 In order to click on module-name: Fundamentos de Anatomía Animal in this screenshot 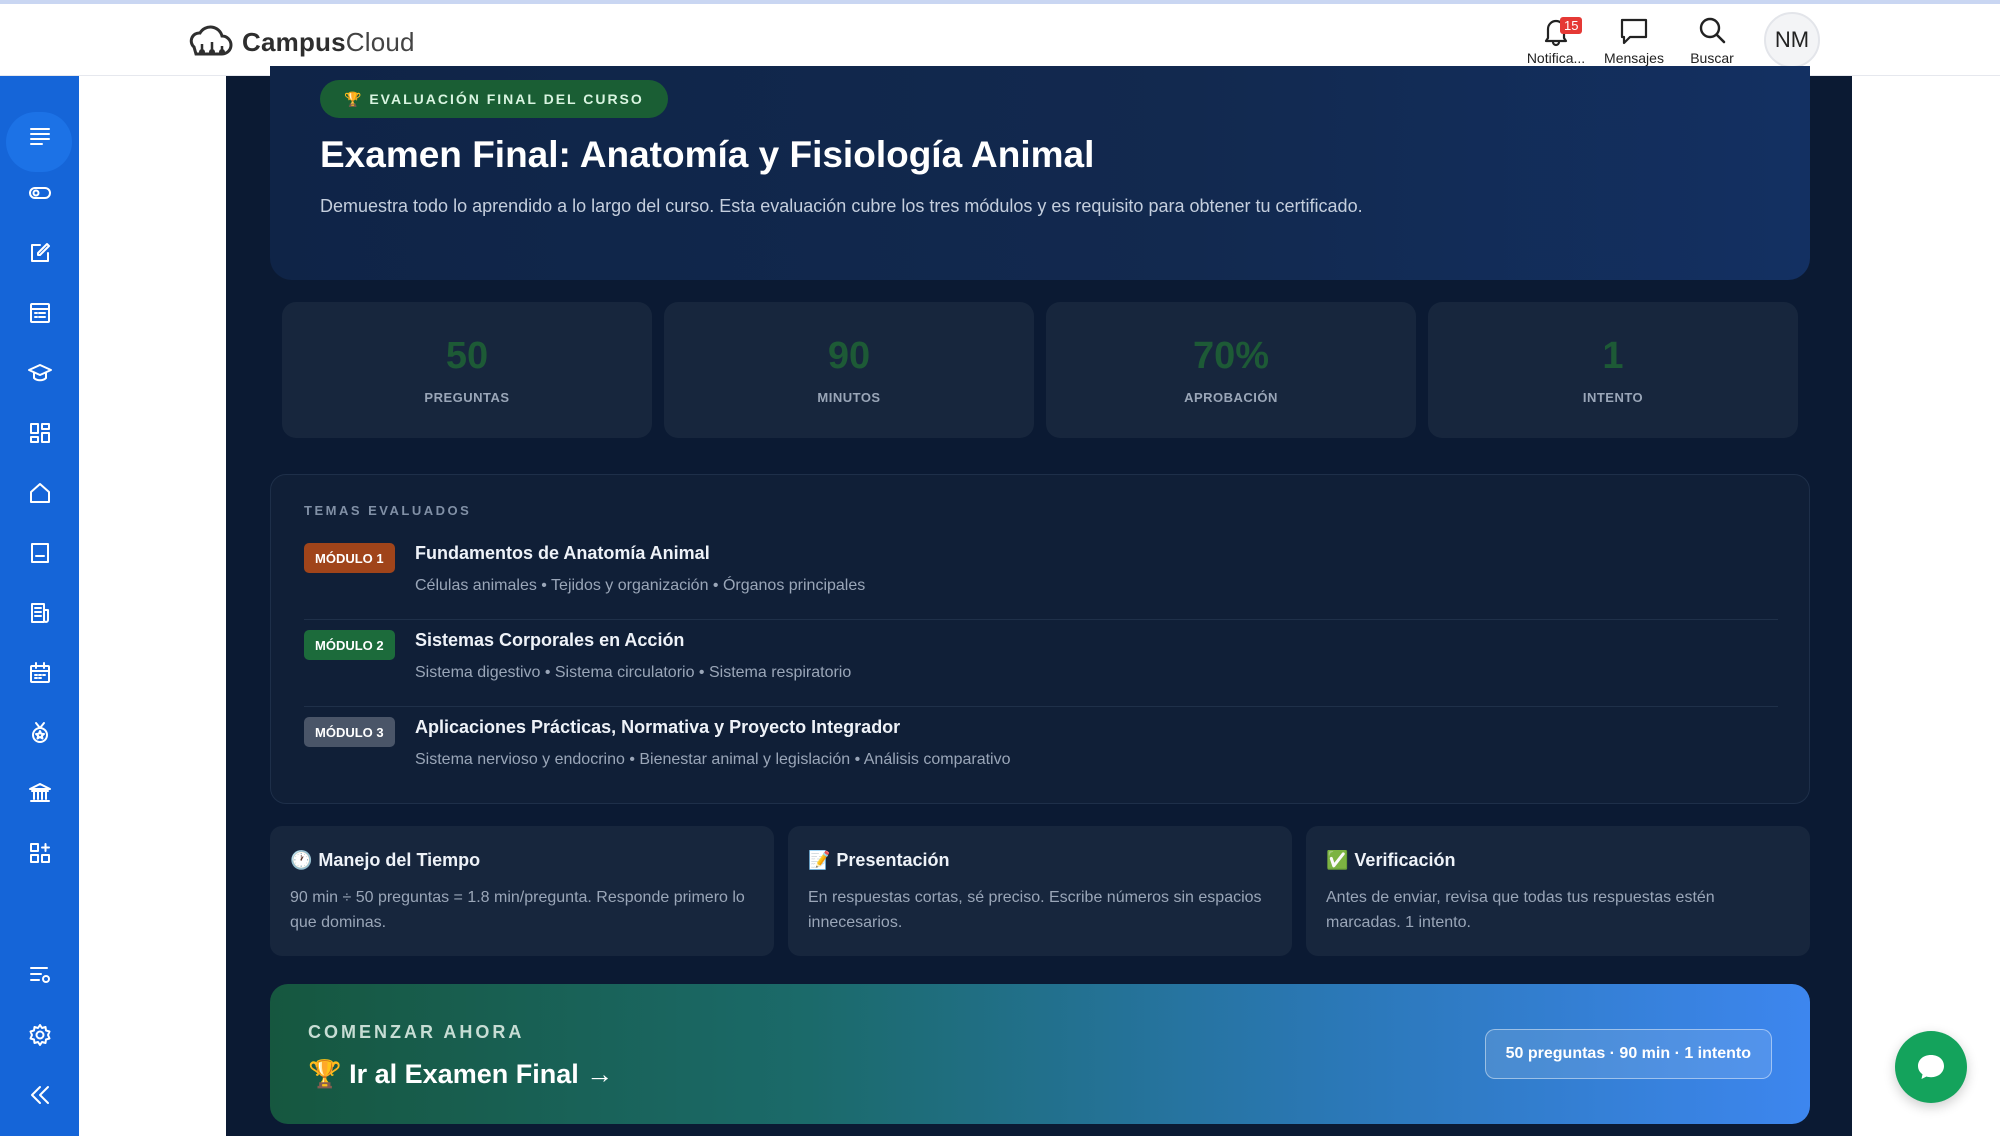, I will do `click(562, 553)`.